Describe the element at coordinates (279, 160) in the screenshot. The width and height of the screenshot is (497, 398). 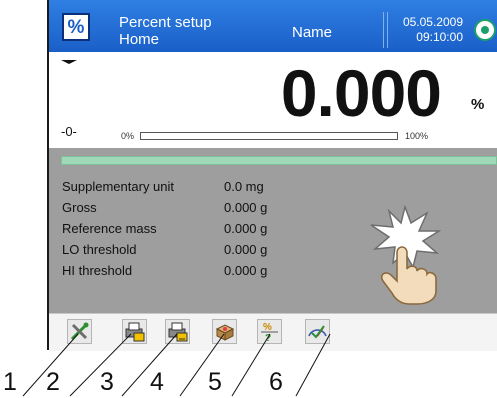
I see `info-panel-stripe` at that location.